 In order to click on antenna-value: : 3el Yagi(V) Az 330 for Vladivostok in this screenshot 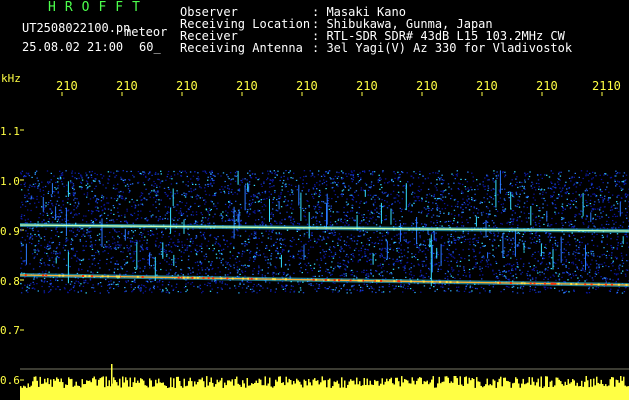, I will do `click(442, 48)`.